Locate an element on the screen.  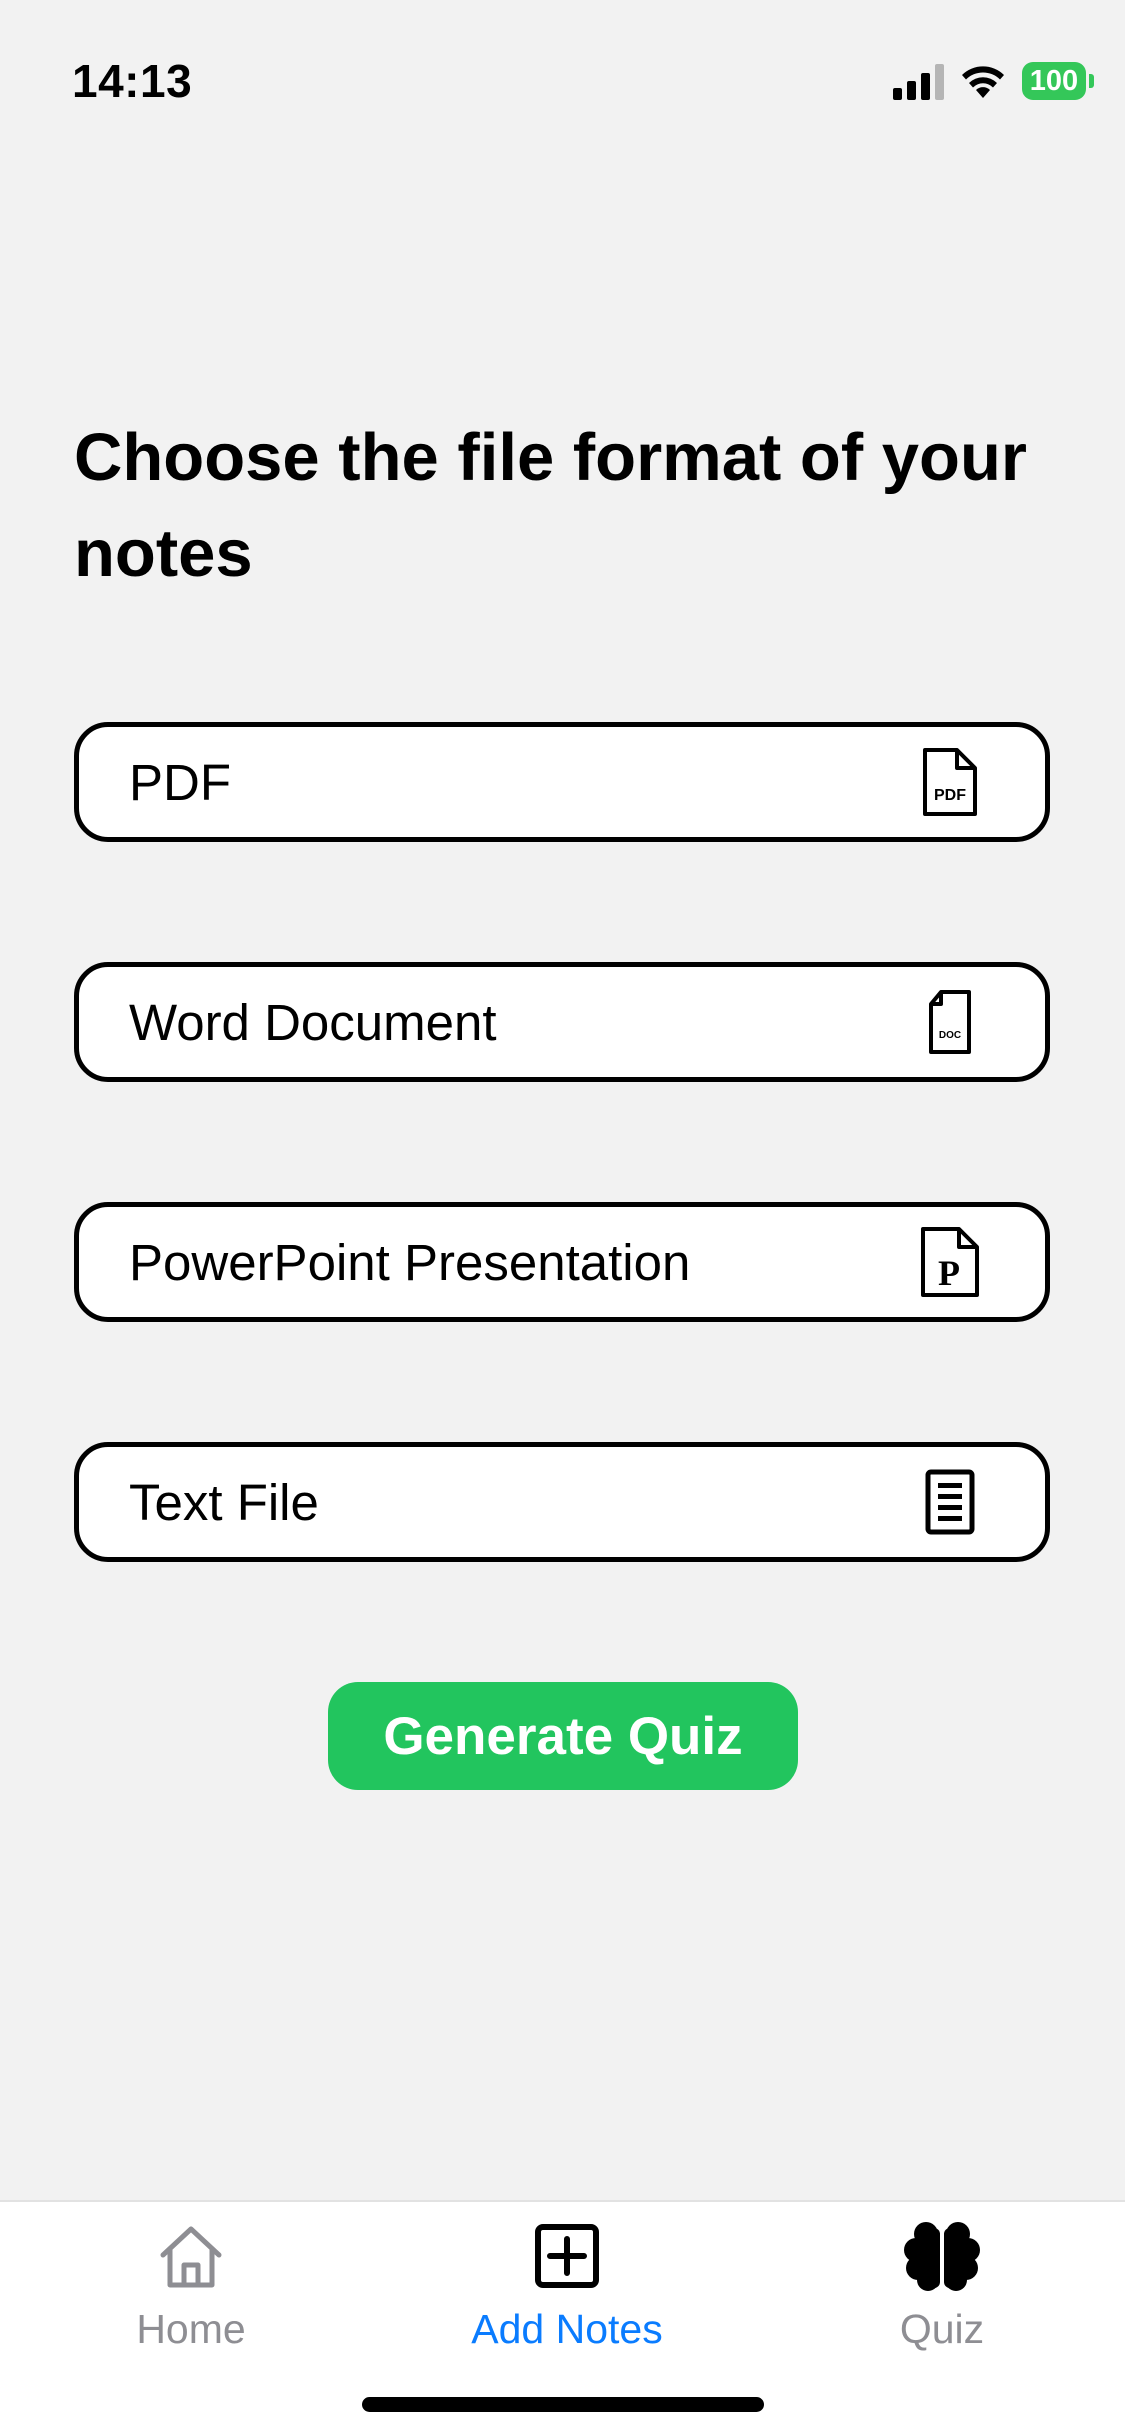
tab-home: Home is located at coordinates (191, 2286).